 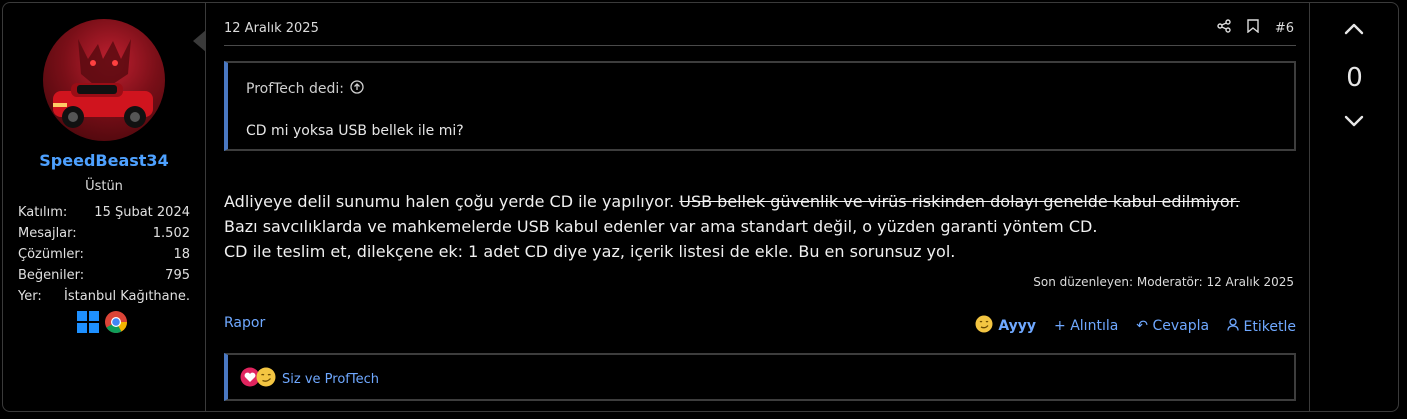 I want to click on stat-likes: Beğeniler: 795, so click(x=104, y=275).